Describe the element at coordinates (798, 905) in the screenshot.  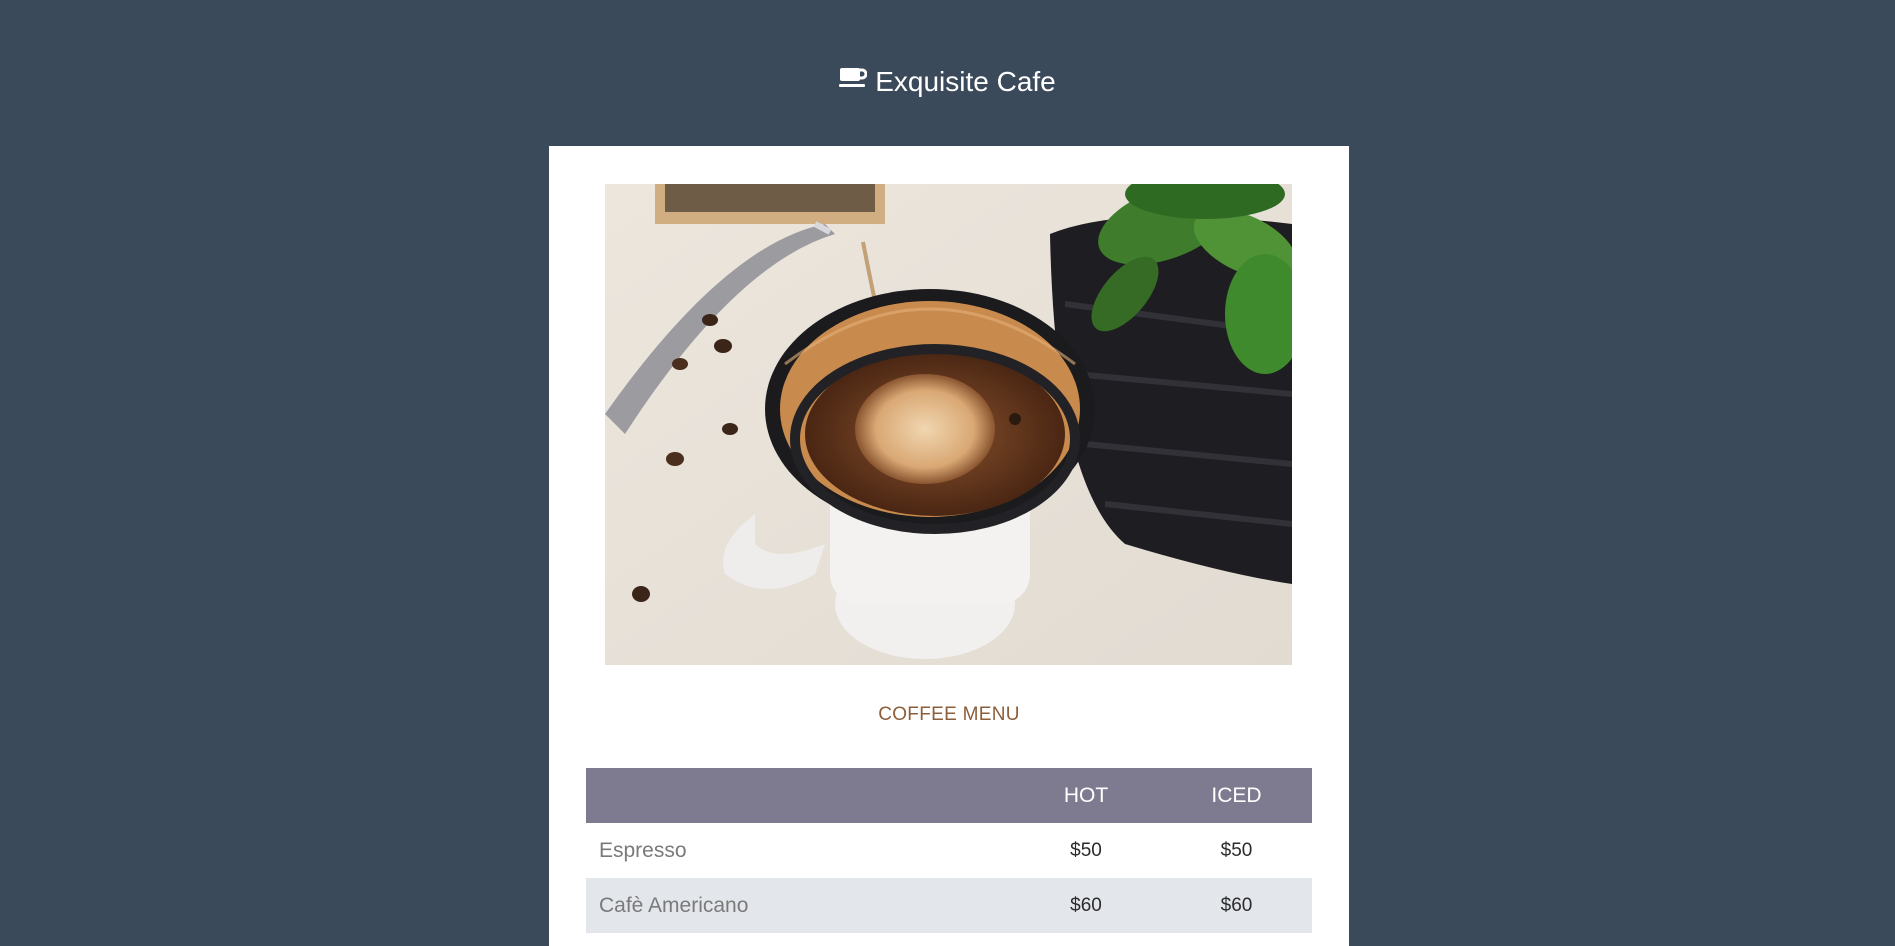
I see `item-name: Cafè Americano` at that location.